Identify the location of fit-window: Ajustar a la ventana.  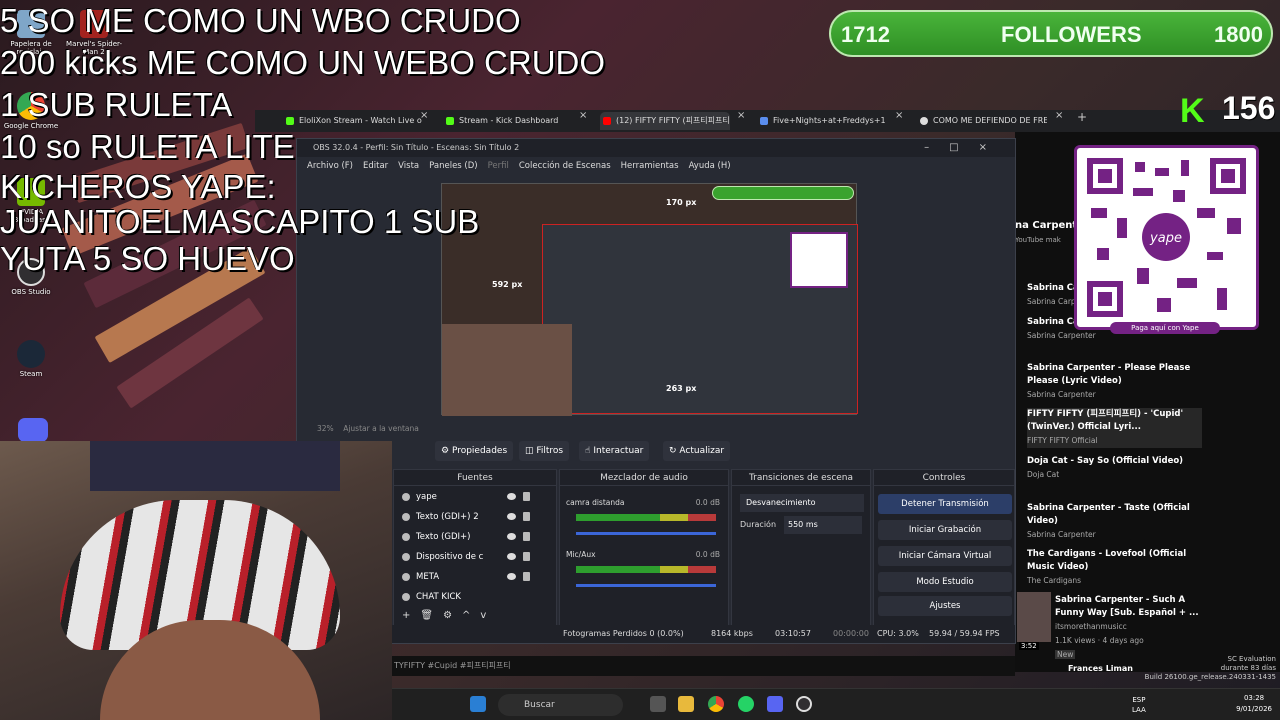
(381, 428).